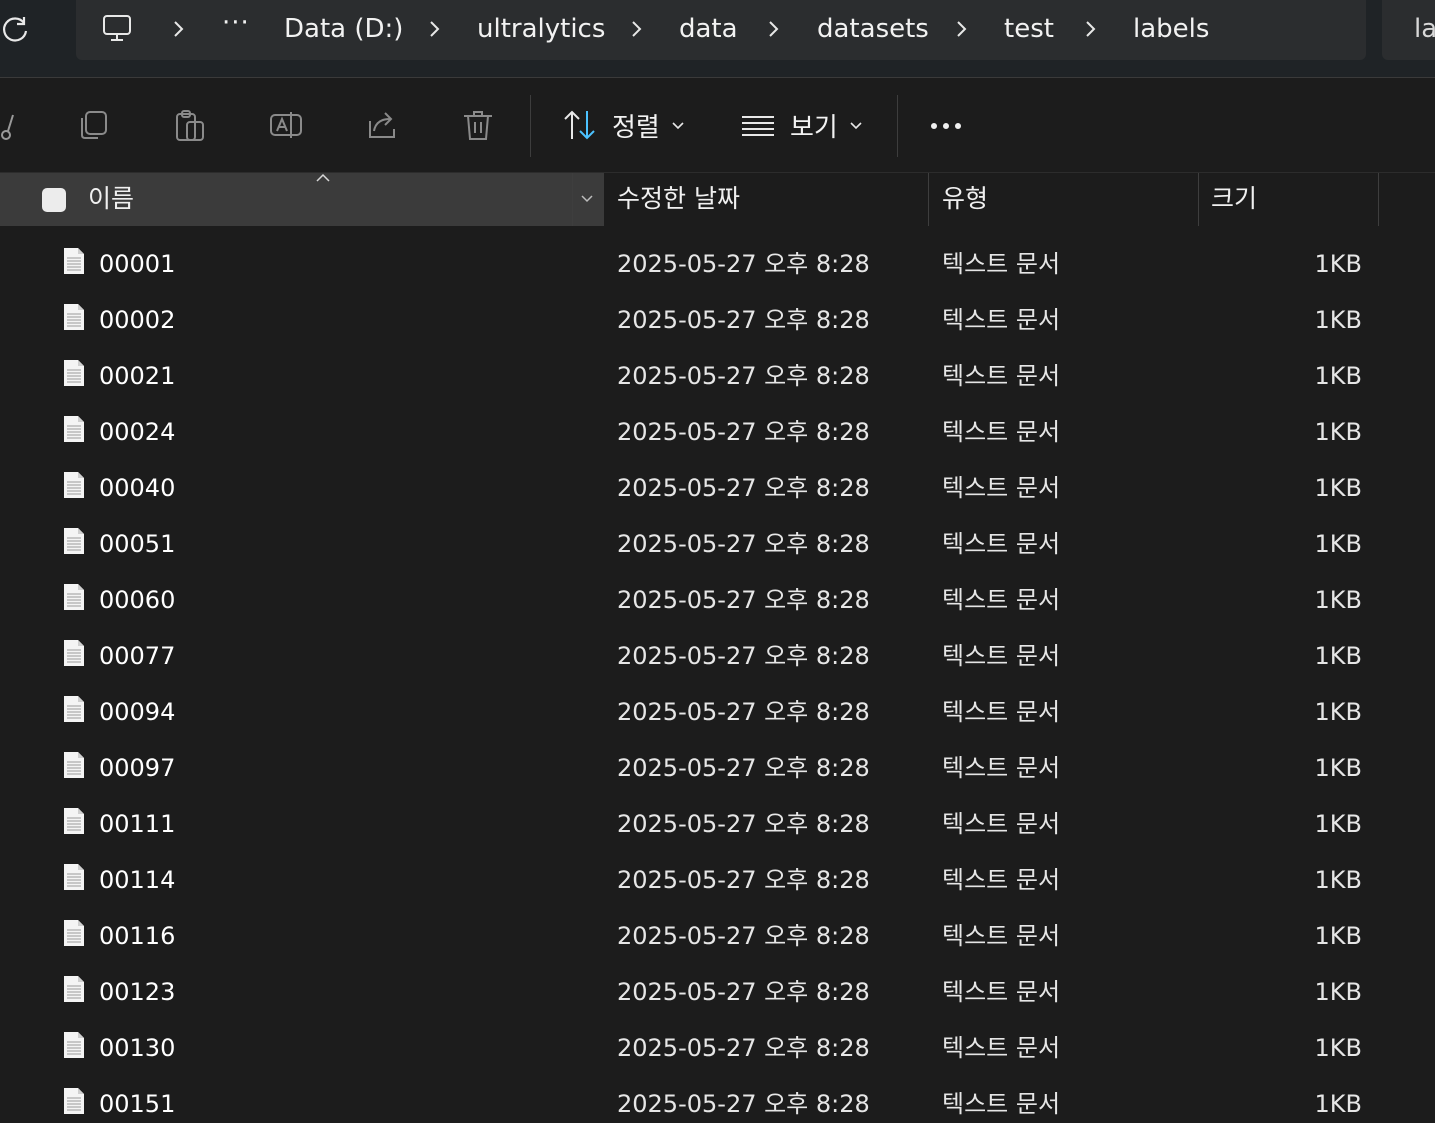  I want to click on computer-icon, so click(117, 28).